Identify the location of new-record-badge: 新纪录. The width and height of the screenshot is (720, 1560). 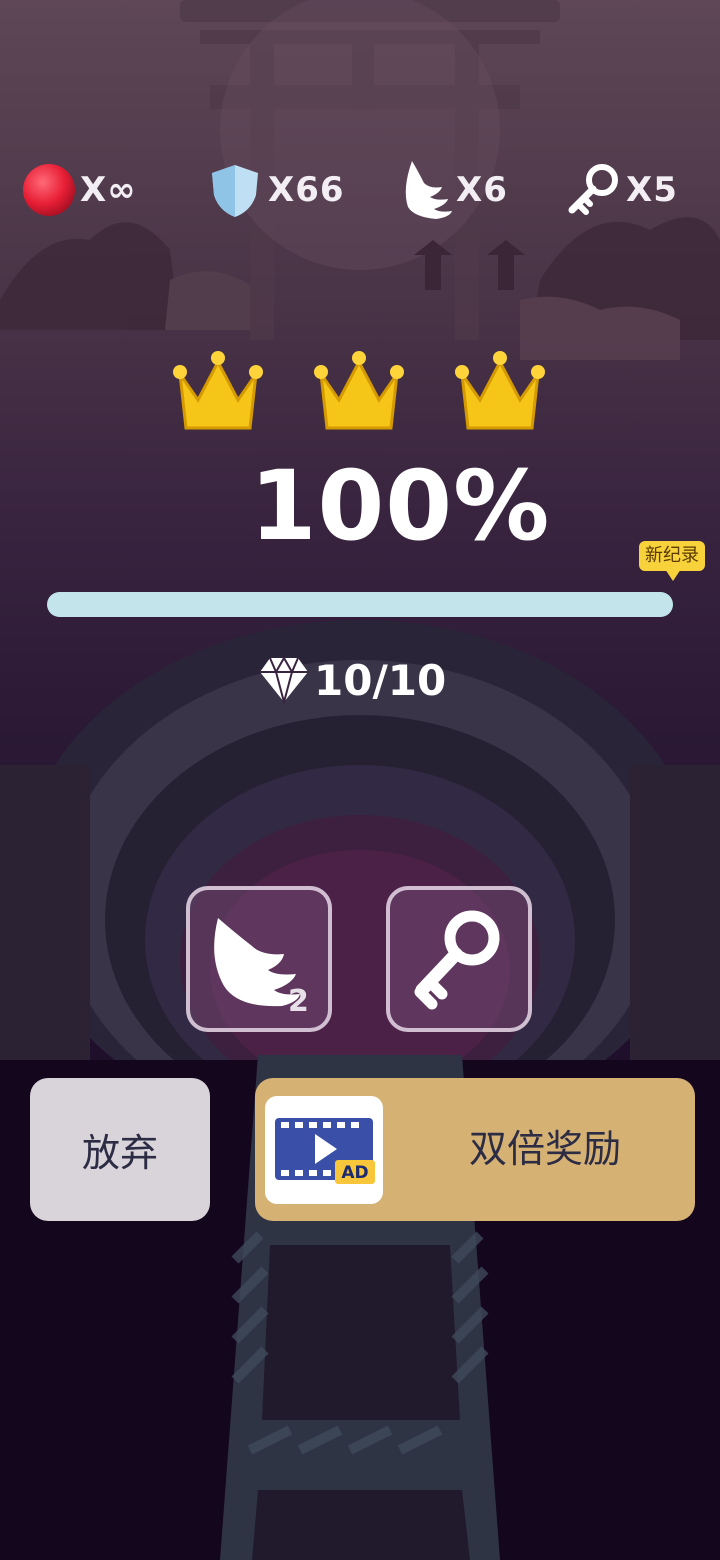
(672, 563).